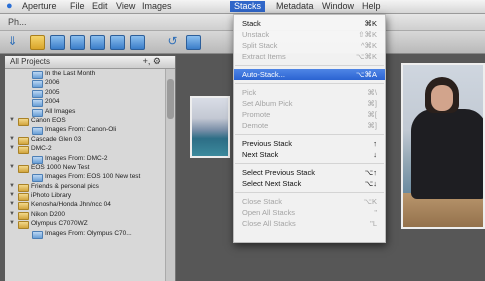 This screenshot has height=281, width=485. I want to click on project-tree-item: ▼ Cascade Glen 03, so click(85, 140).